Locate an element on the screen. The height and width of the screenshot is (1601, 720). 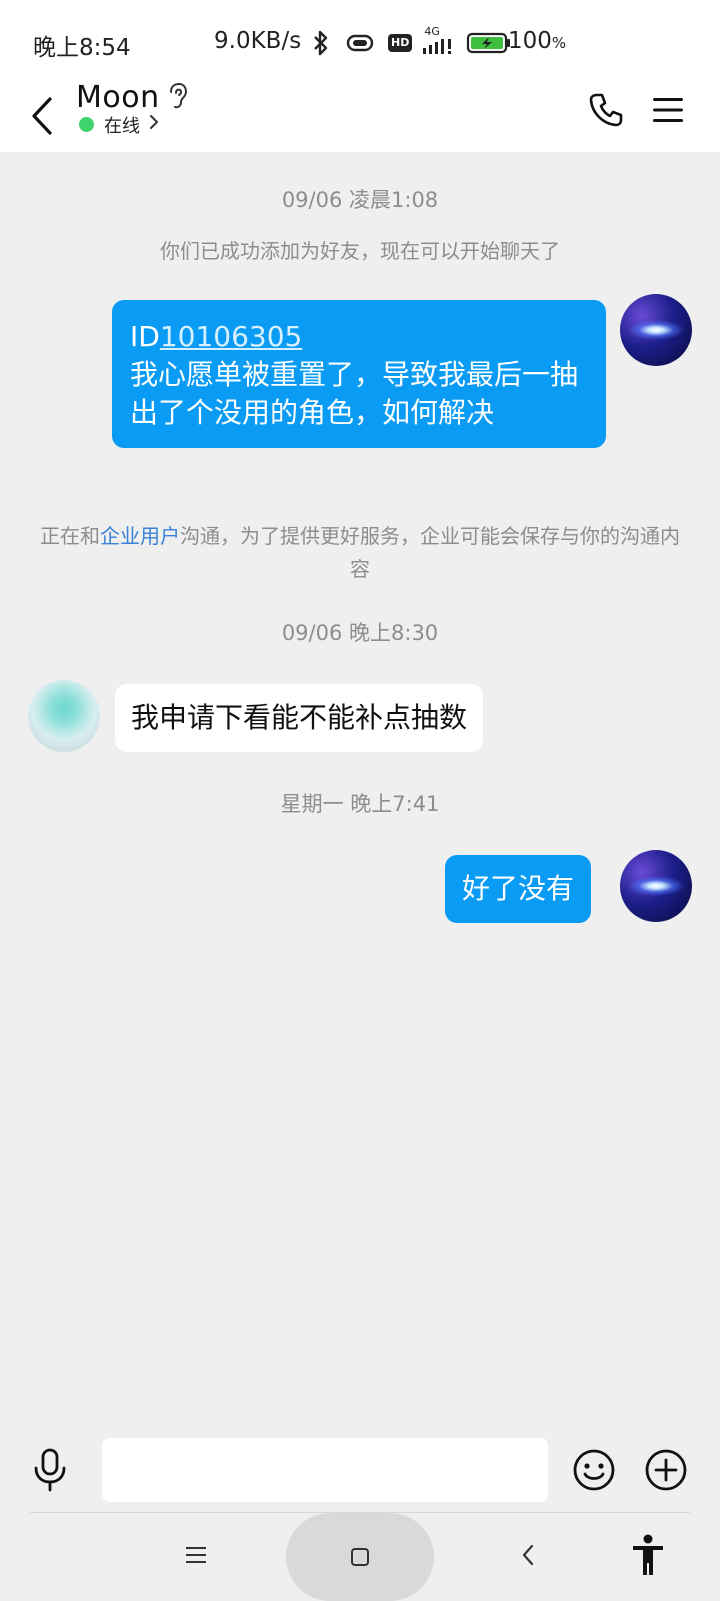
plus-icon is located at coordinates (666, 1470).